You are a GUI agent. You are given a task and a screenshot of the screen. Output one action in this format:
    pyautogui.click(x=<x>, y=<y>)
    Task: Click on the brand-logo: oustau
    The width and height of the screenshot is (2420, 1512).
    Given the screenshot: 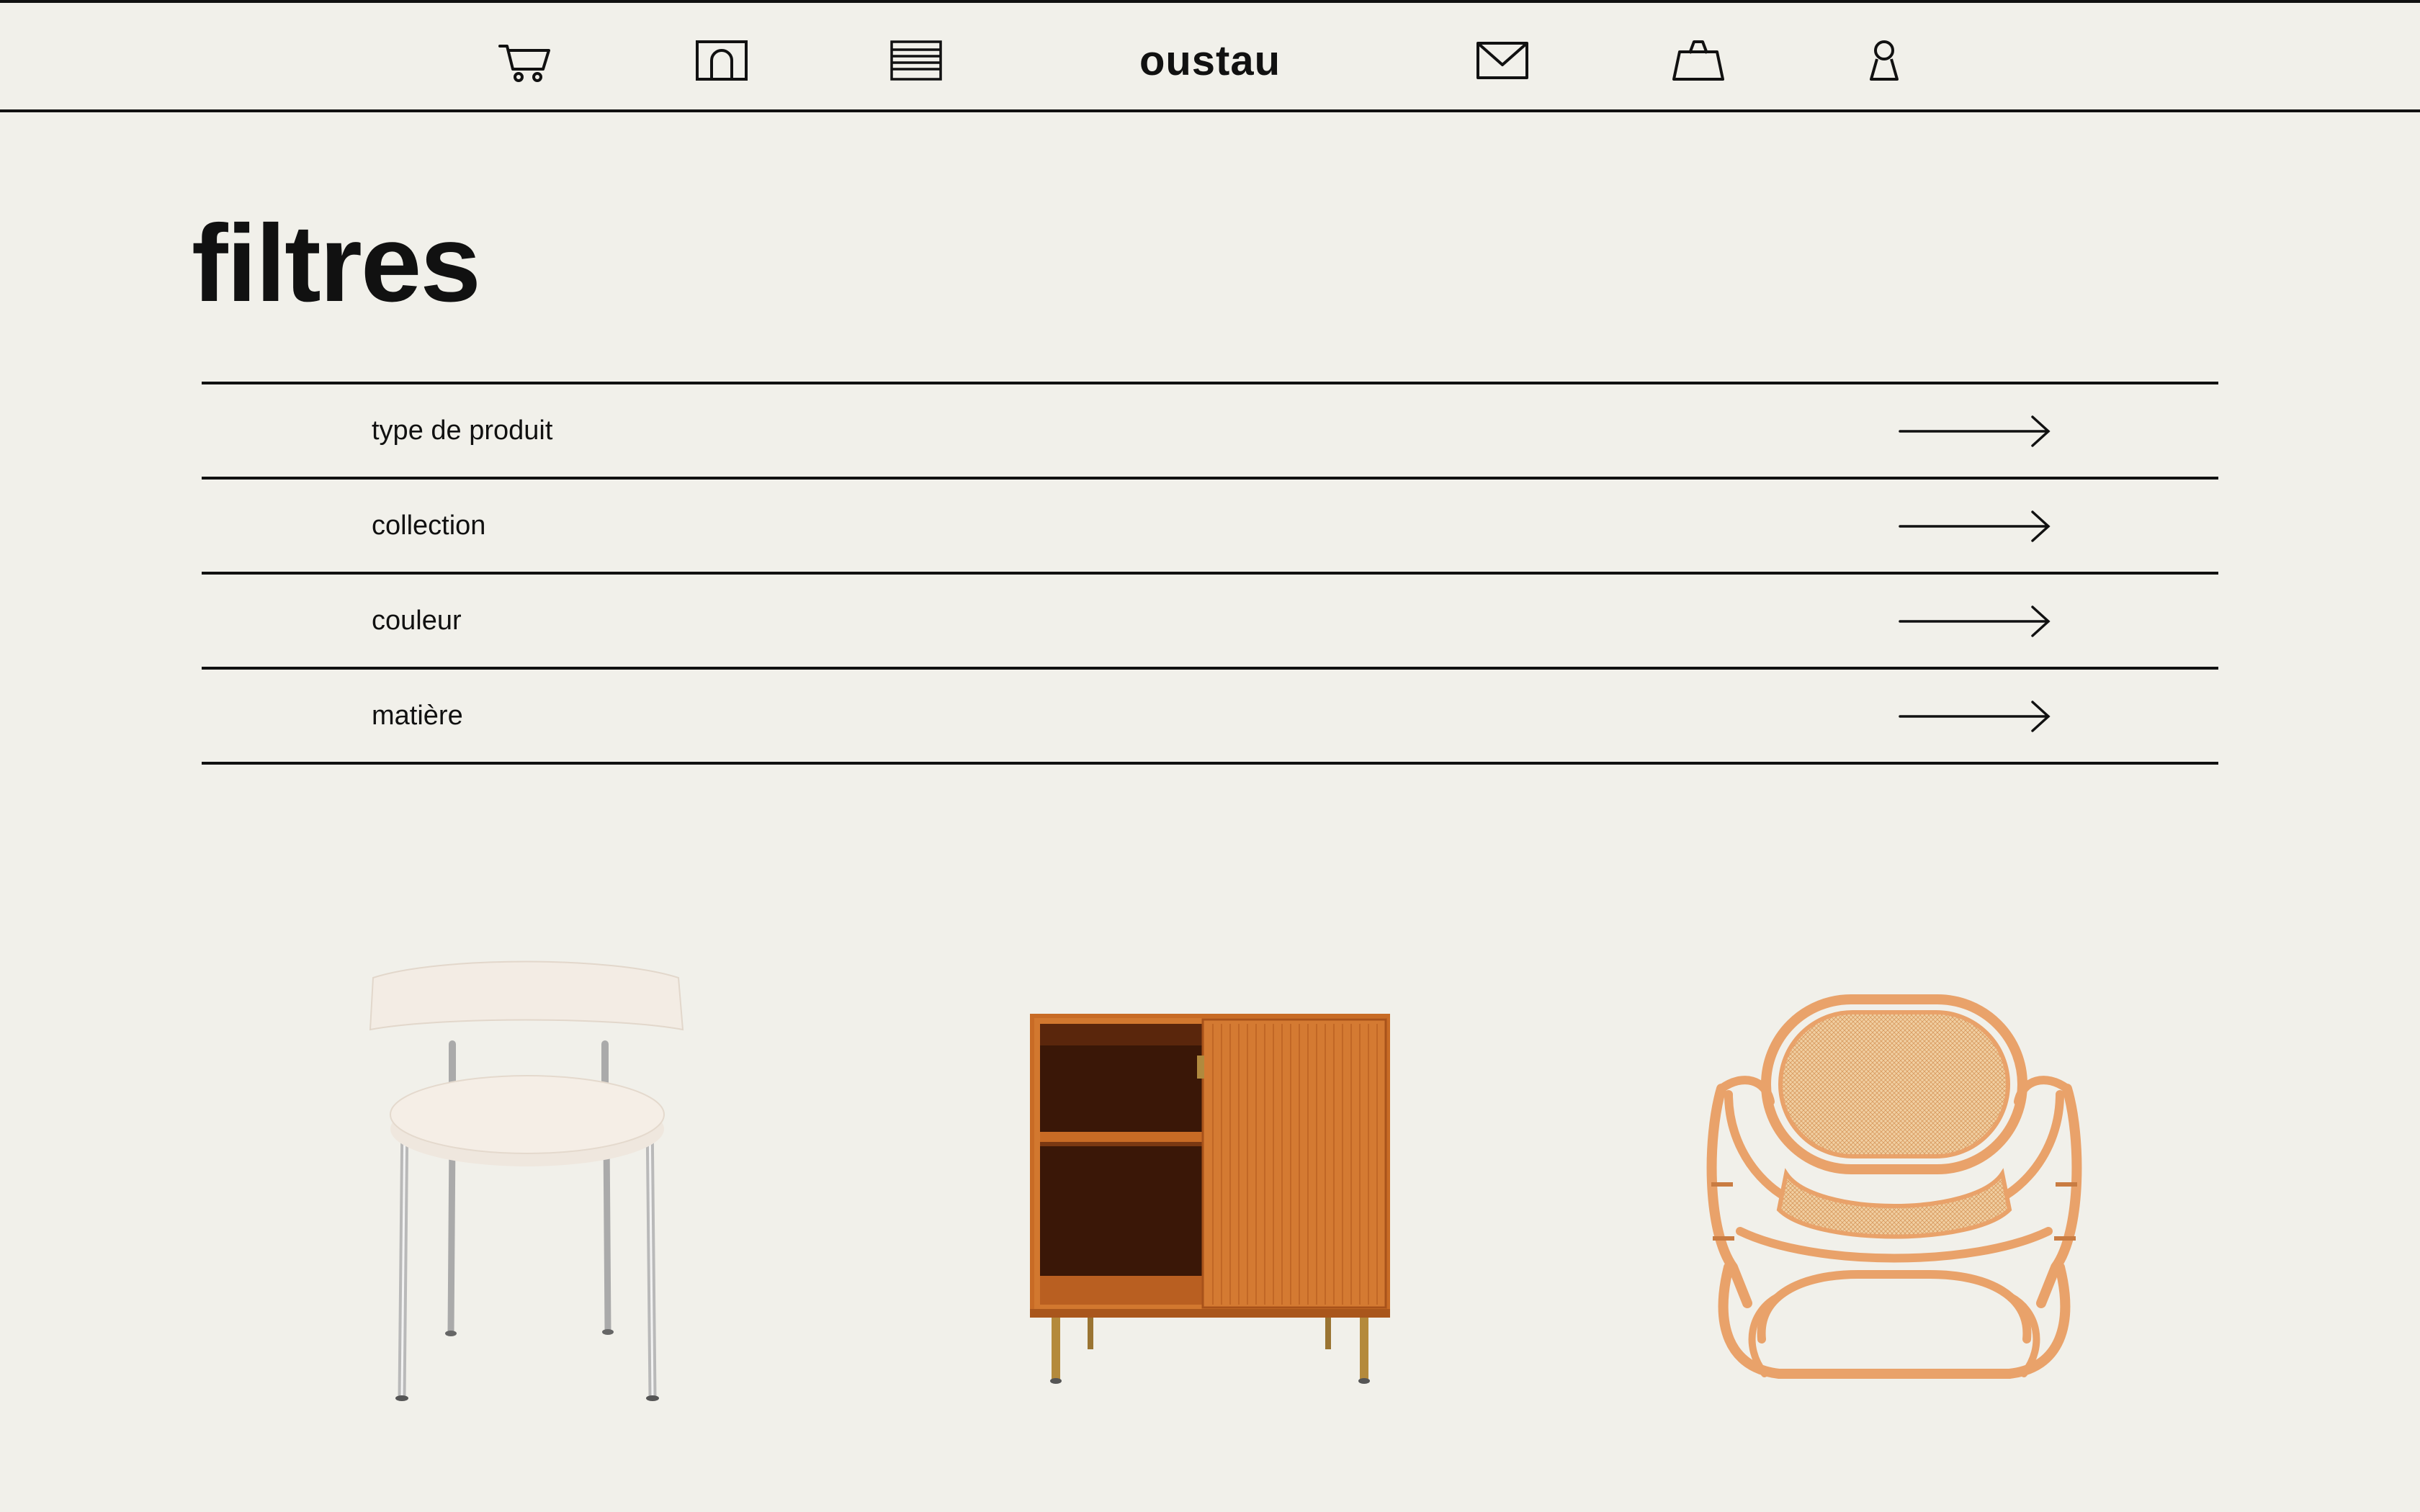 What is the action you would take?
    pyautogui.click(x=1210, y=60)
    